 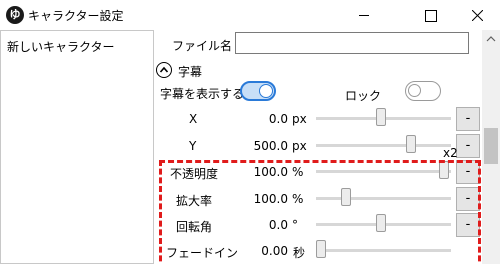 What do you see at coordinates (468, 146) in the screenshot?
I see `y-minus-button: -` at bounding box center [468, 146].